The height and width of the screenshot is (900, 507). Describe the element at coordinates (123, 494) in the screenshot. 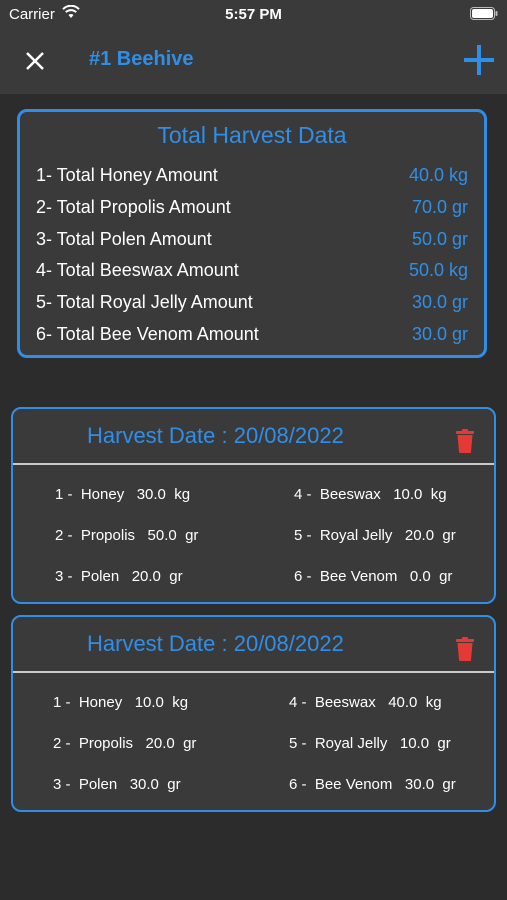

I see `harvest-item: 1 - Honey 30.0 kg` at that location.